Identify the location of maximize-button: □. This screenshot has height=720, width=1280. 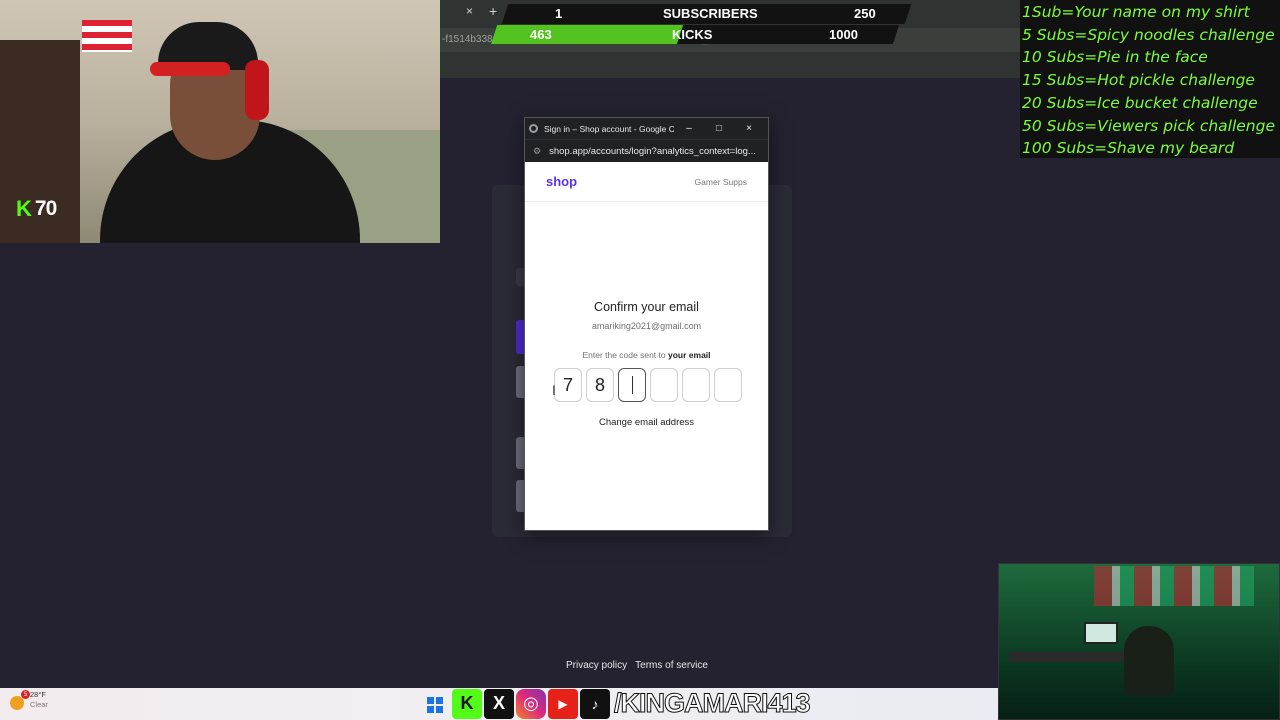
(719, 128).